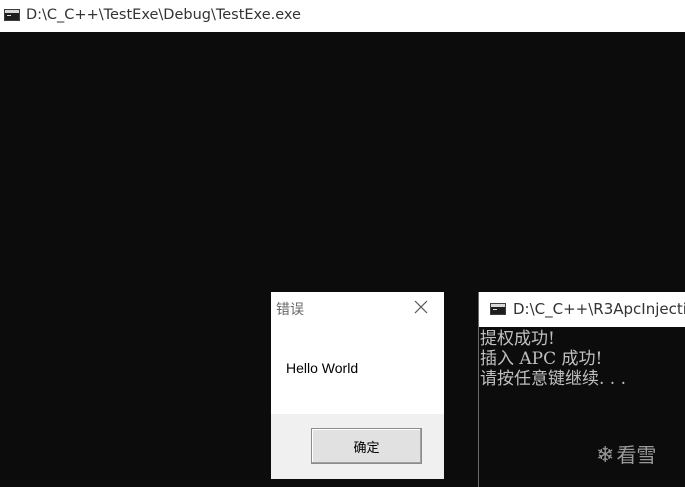 This screenshot has height=487, width=685. What do you see at coordinates (357, 385) in the screenshot?
I see `error-message-box: 错误 Hello World 确定` at bounding box center [357, 385].